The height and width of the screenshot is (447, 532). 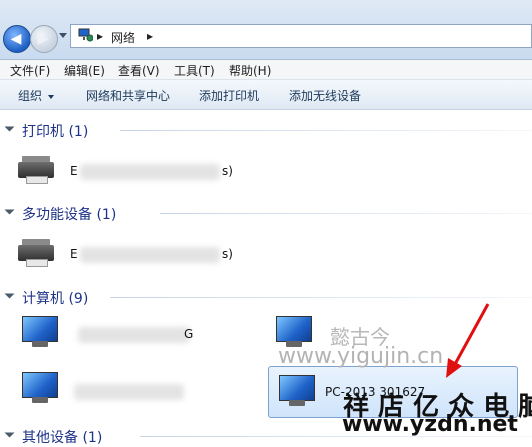 I want to click on group-title: 打印机 (1), so click(x=55, y=132).